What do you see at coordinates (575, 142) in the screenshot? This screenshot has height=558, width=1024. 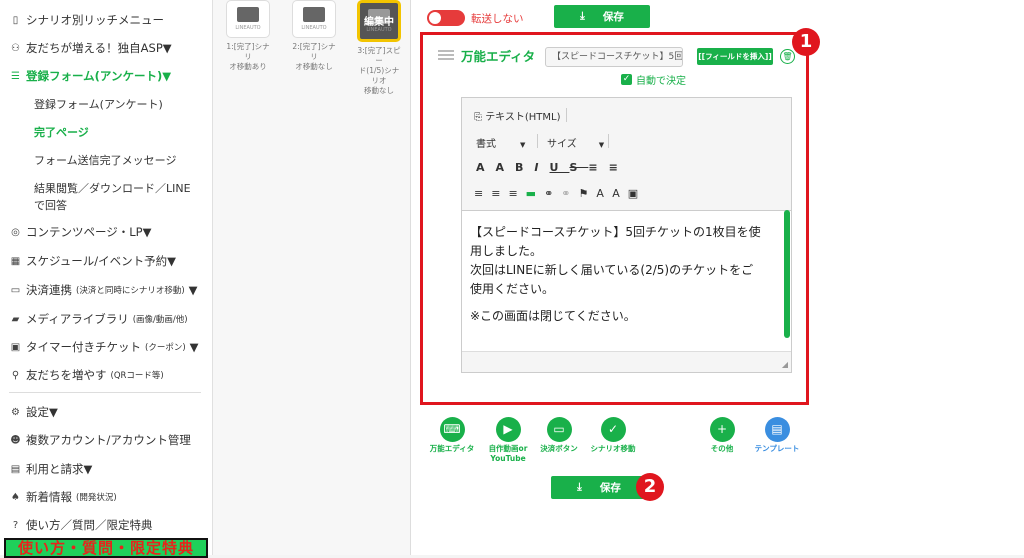 I see `size-dropdown: サイズ ▼` at bounding box center [575, 142].